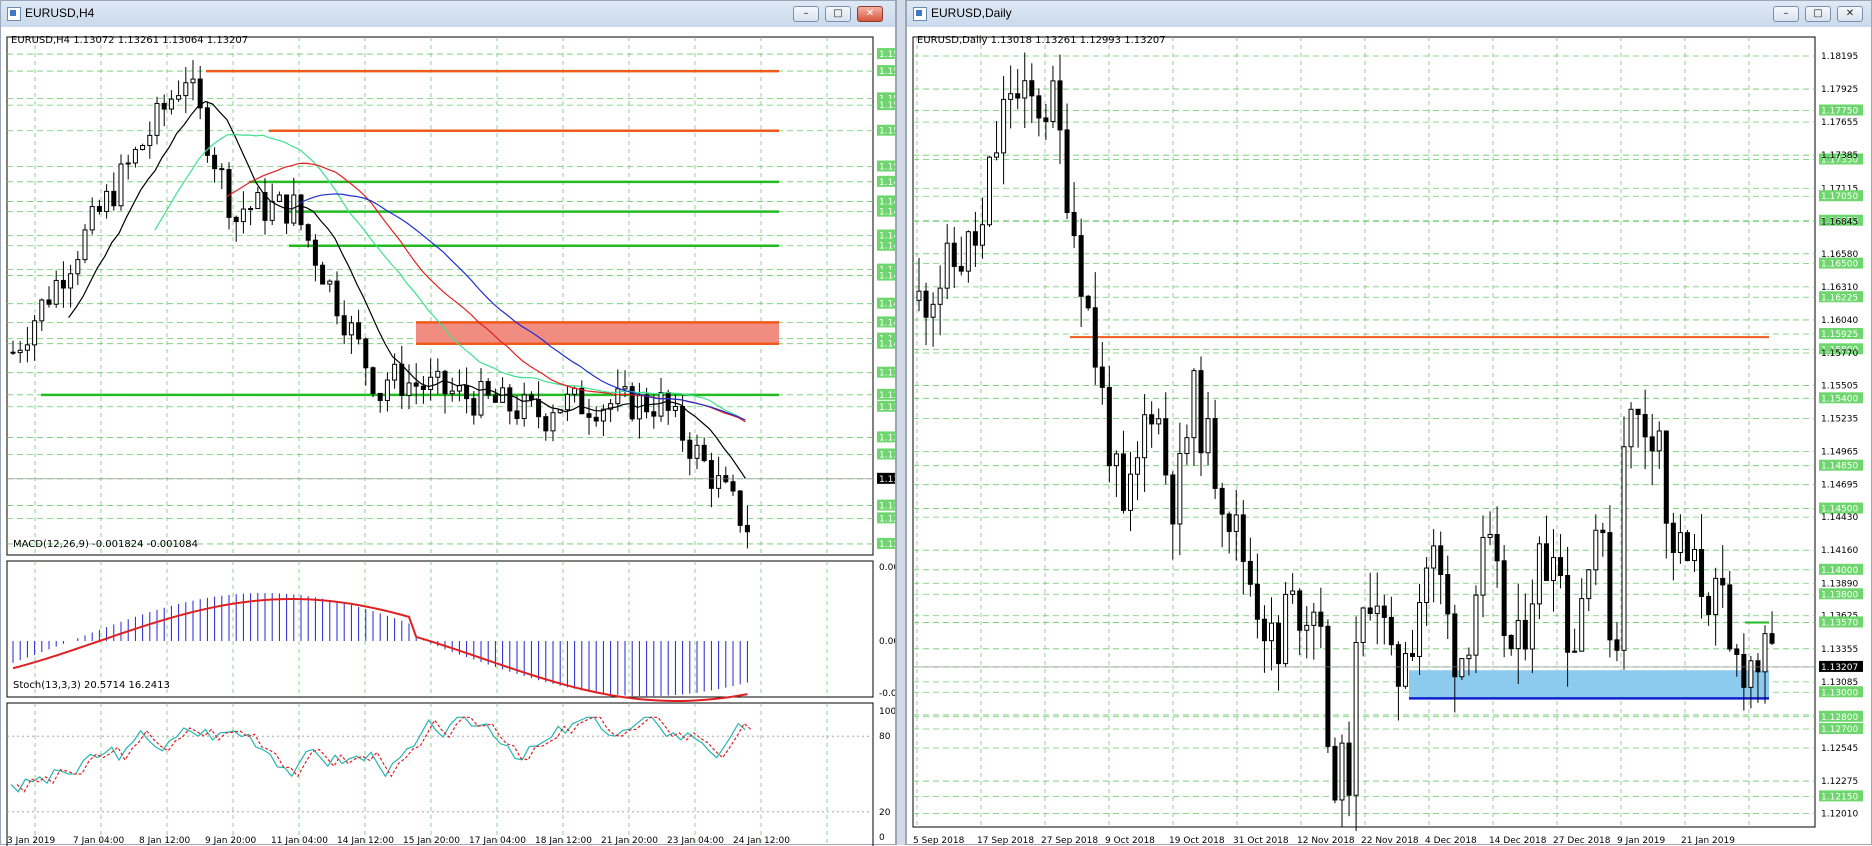 This screenshot has width=1872, height=846. I want to click on price-tick-label: 1.14950, so click(887, 183).